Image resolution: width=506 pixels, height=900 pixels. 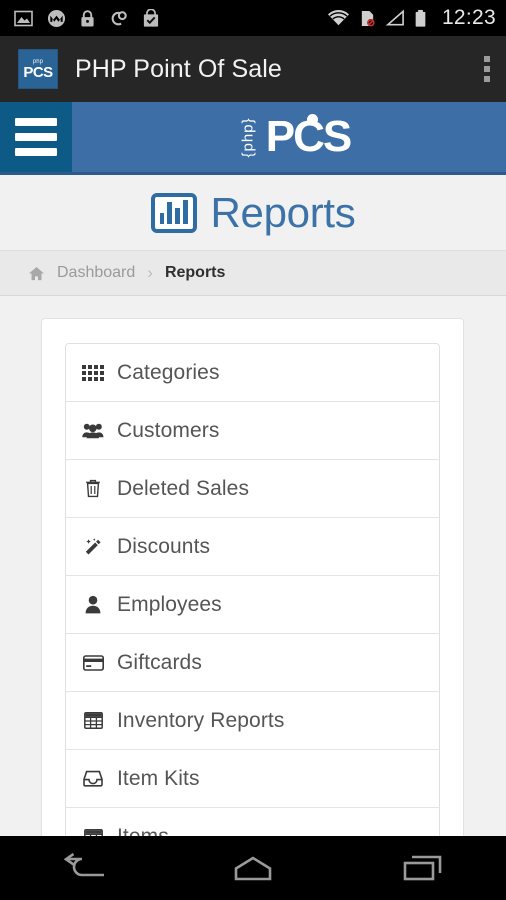 I want to click on brand-accent-dot, so click(x=312, y=119).